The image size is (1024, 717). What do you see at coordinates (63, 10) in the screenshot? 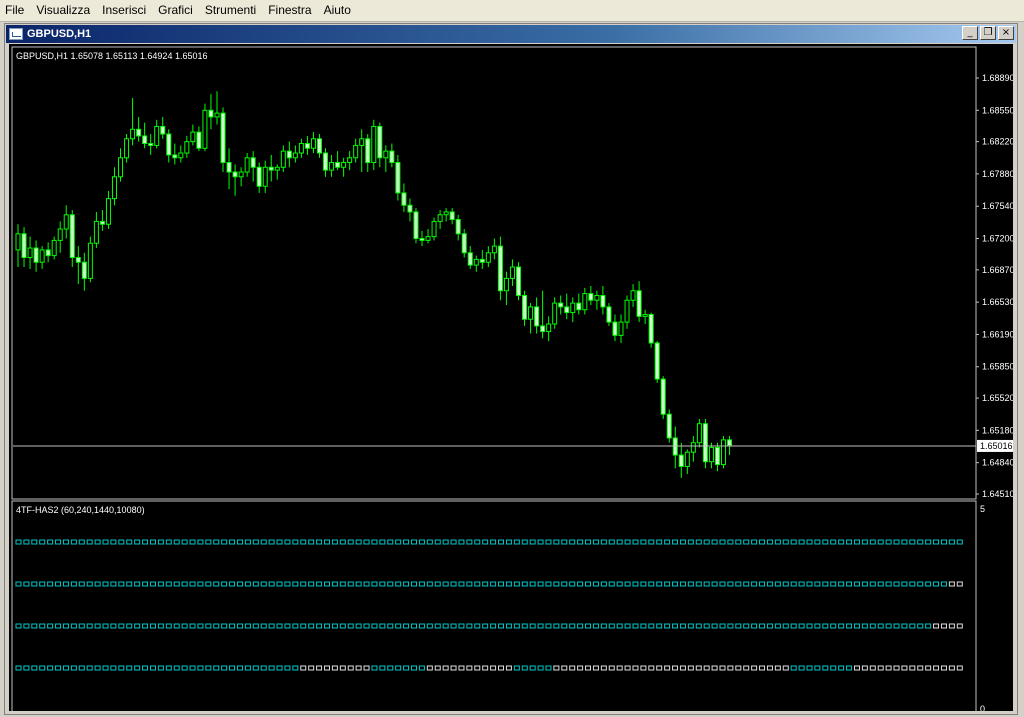
I see `menu-visualizza: Visualizza` at bounding box center [63, 10].